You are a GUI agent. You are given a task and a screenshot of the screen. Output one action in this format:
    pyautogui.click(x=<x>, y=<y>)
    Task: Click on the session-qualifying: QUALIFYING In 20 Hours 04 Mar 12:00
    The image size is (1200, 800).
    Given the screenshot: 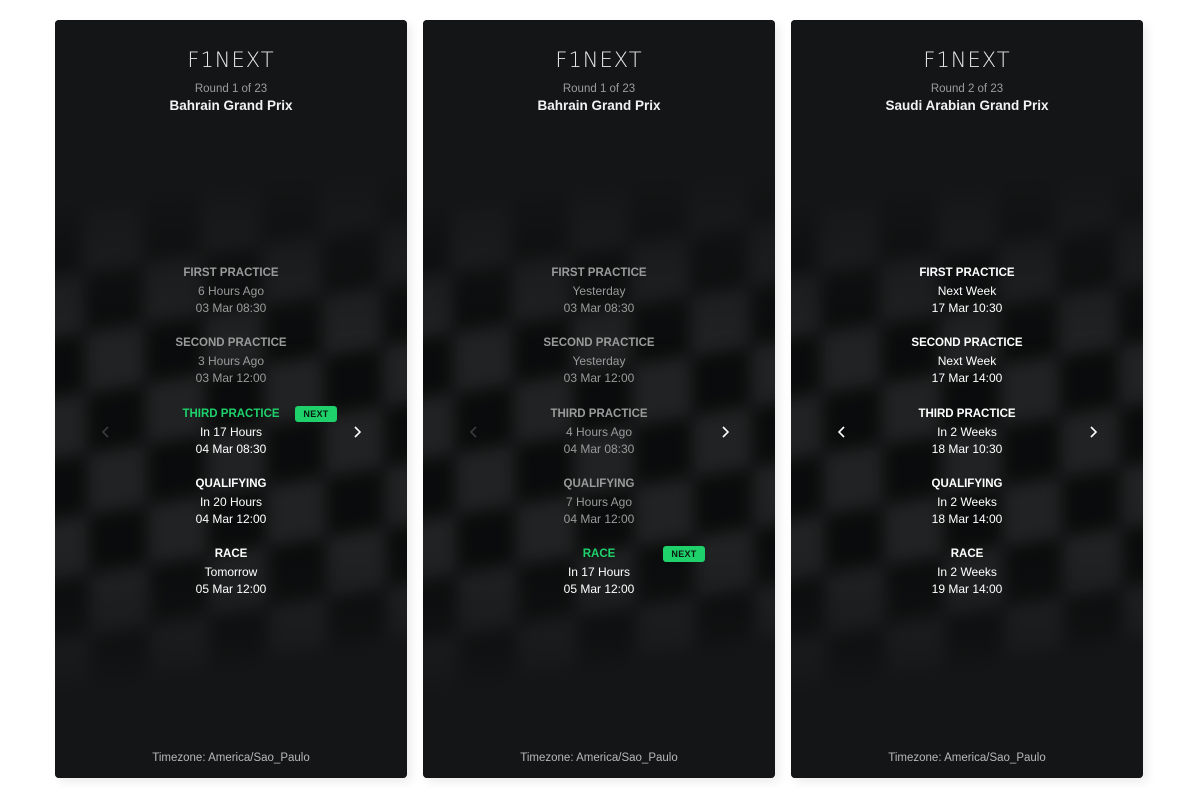 What is the action you would take?
    pyautogui.click(x=231, y=502)
    